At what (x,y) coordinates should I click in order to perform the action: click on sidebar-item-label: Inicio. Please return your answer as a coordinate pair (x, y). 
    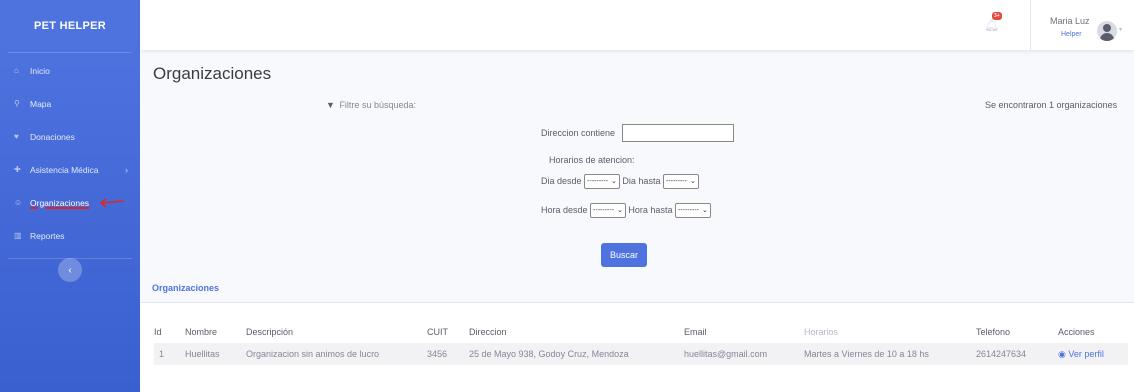
    Looking at the image, I should click on (40, 70).